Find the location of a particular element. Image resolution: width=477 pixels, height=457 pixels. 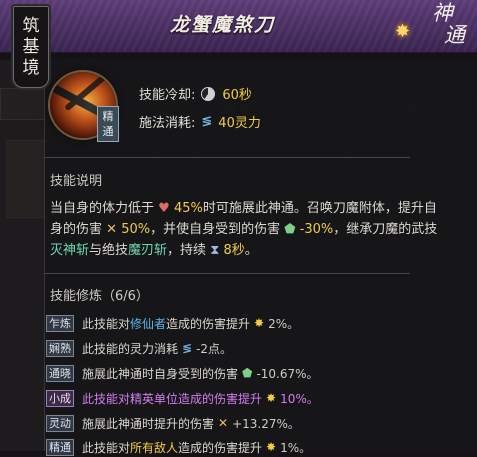

skill-title: 龙蟹魔煞刀 is located at coordinates (223, 25).